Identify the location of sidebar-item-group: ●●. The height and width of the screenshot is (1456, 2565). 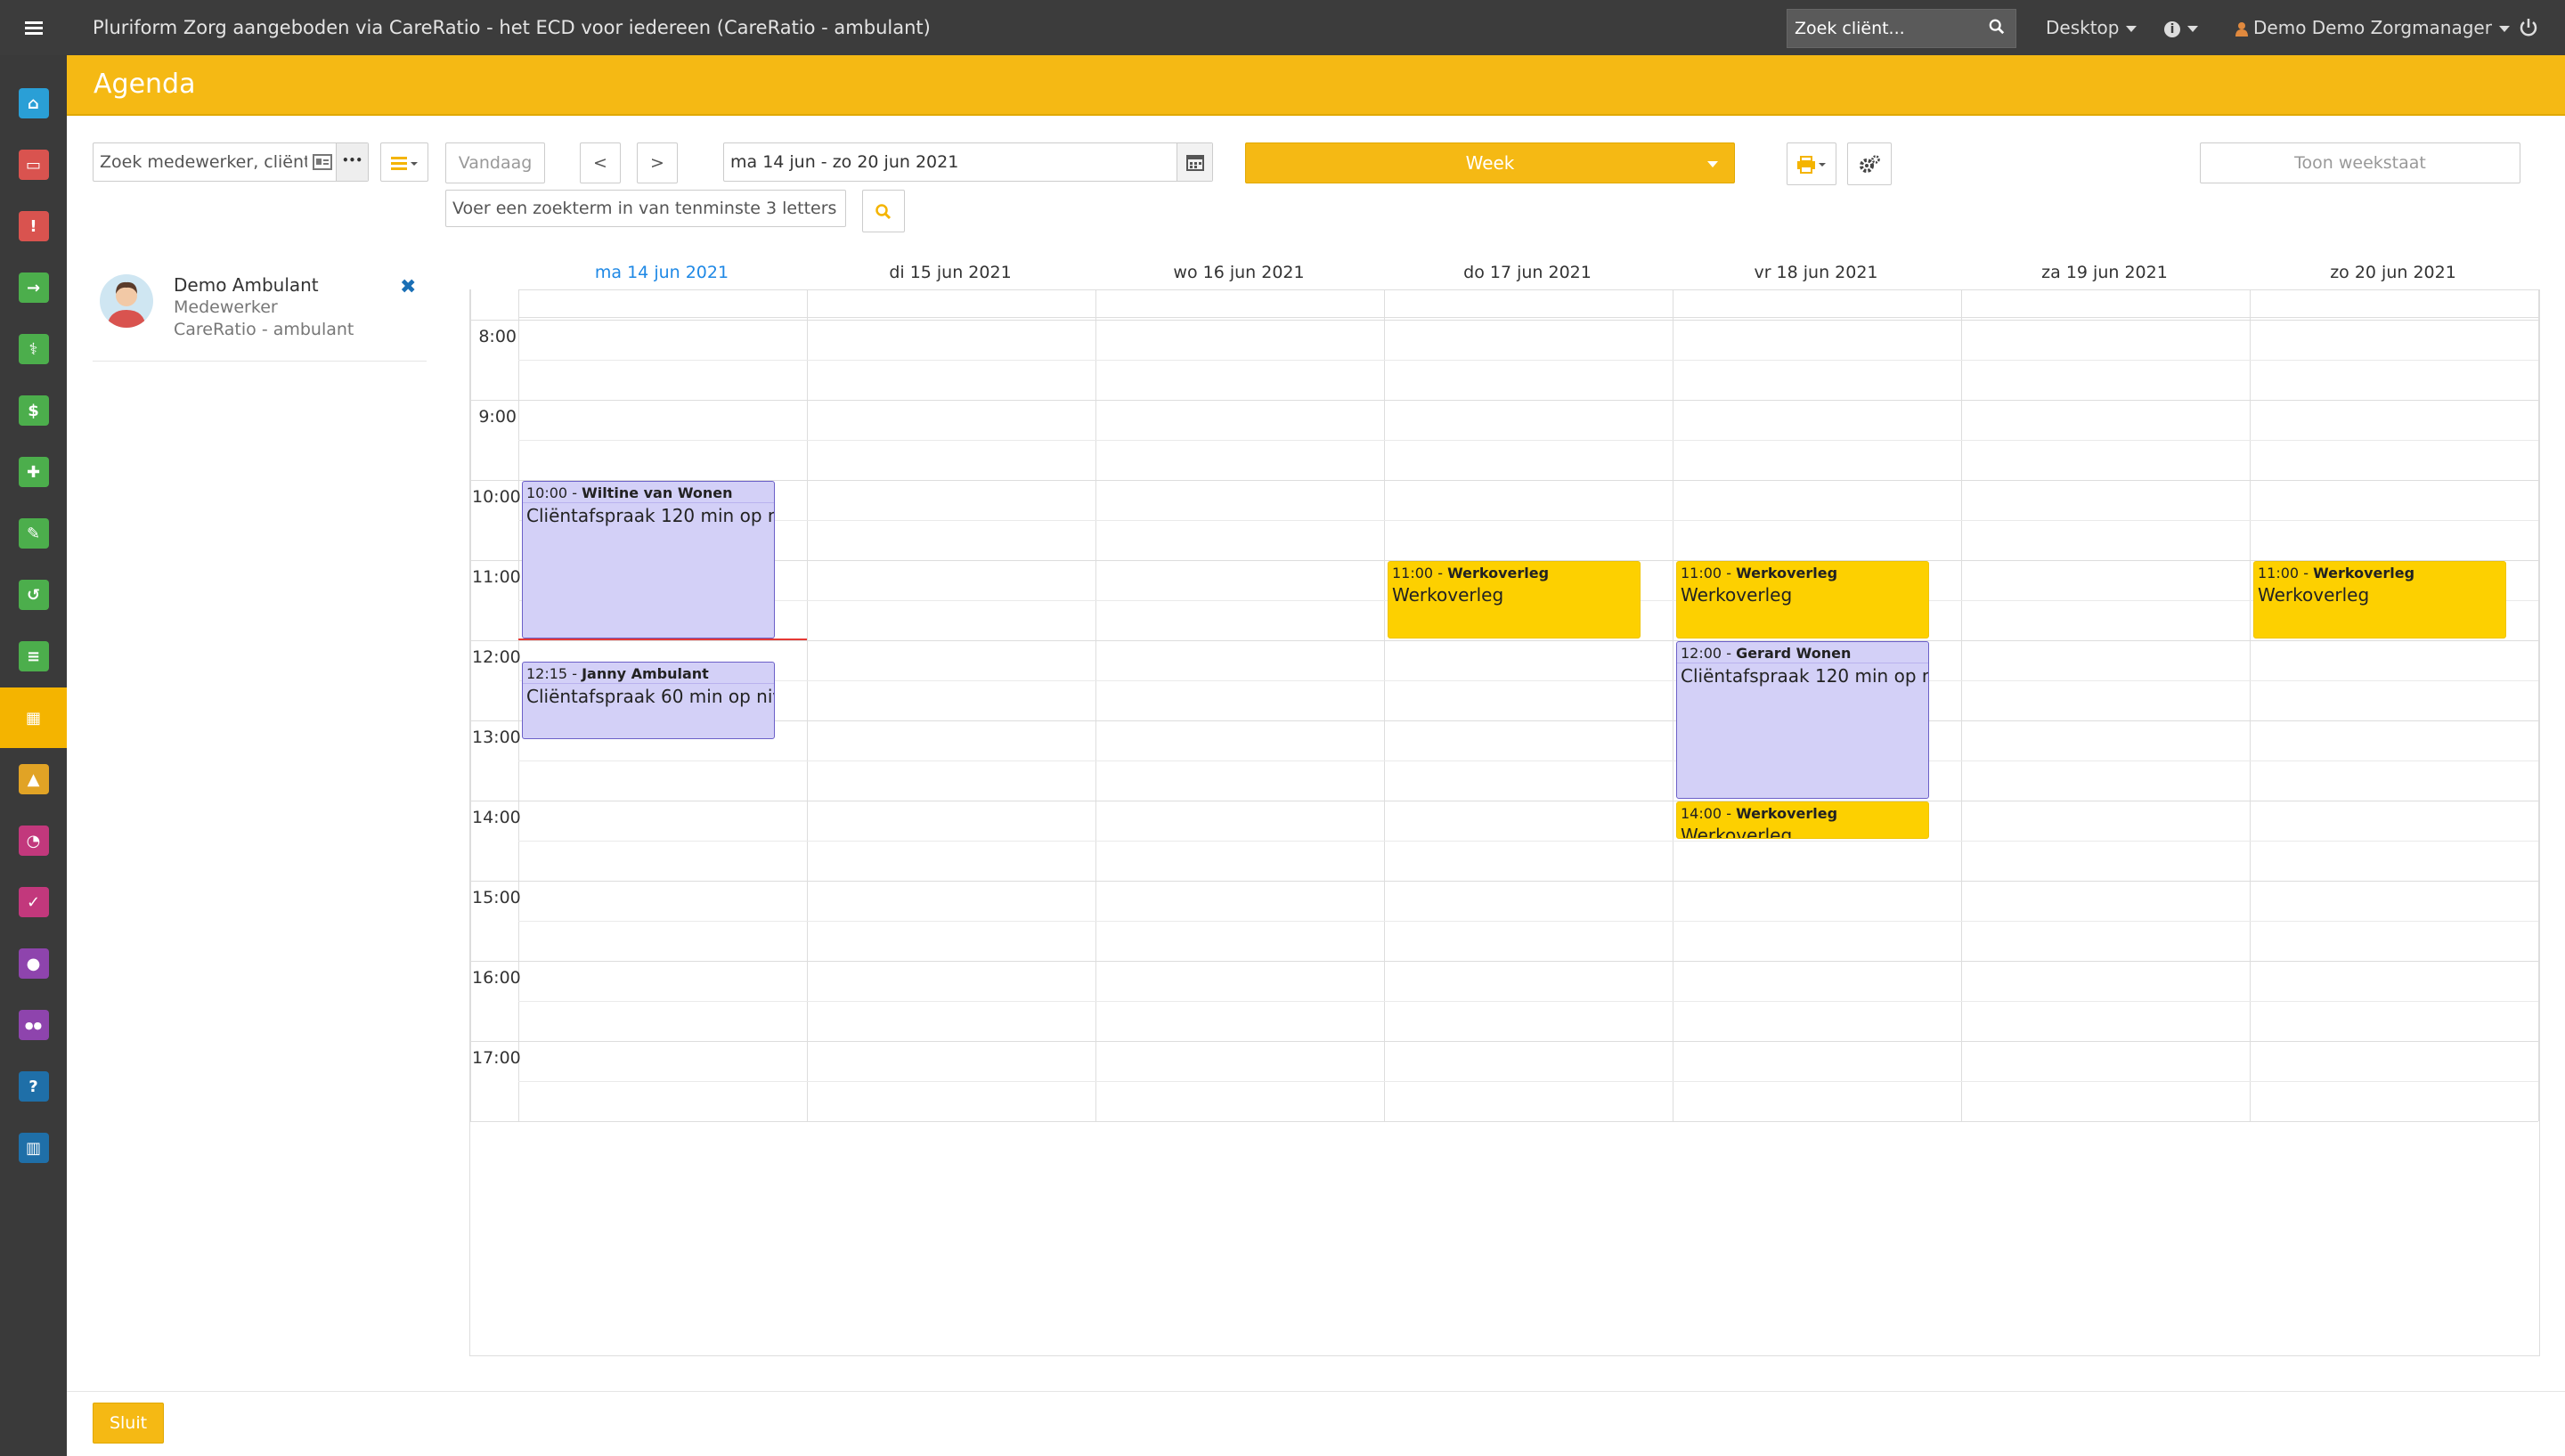
(33, 1025).